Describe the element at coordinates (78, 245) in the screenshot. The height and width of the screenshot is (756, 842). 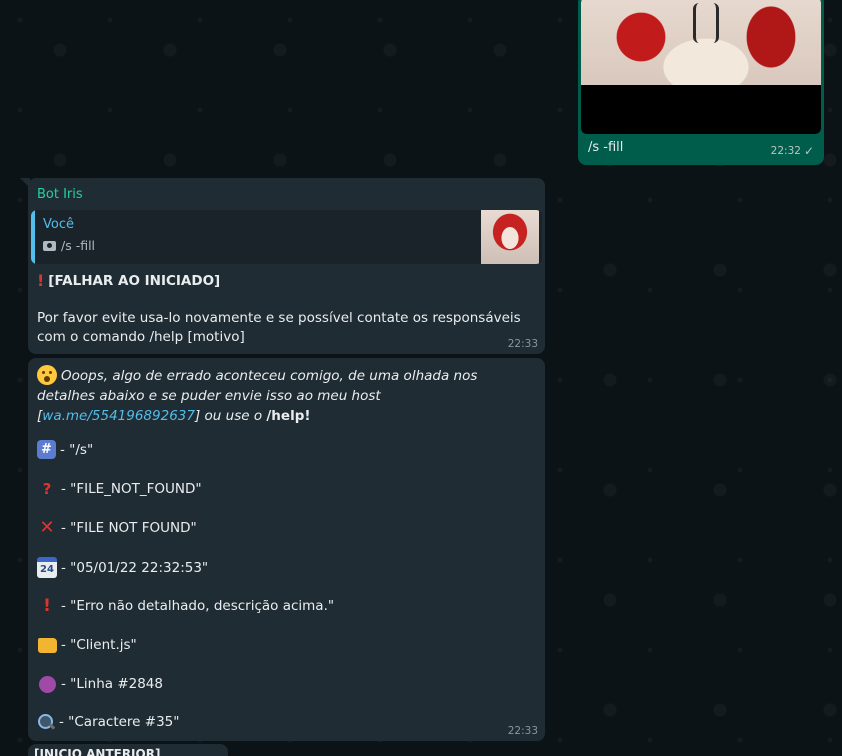
I see `quote-text: /s -fill` at that location.